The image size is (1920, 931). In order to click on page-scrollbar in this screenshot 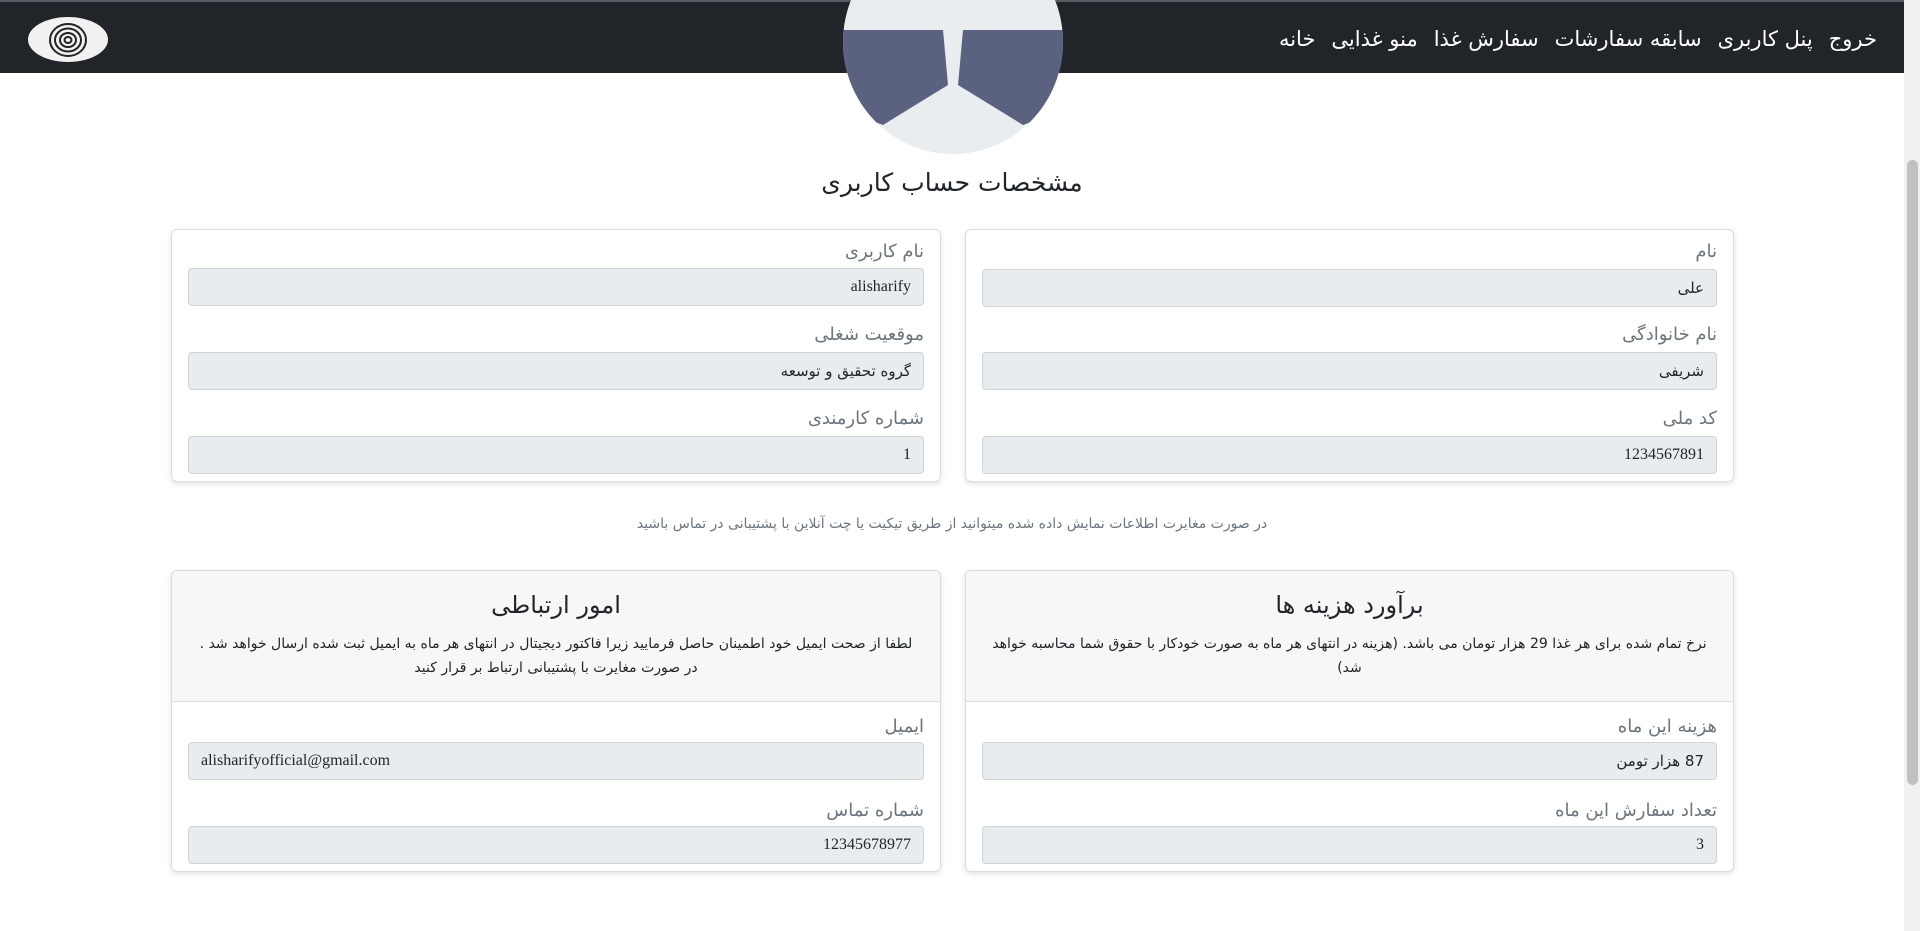, I will do `click(1912, 465)`.